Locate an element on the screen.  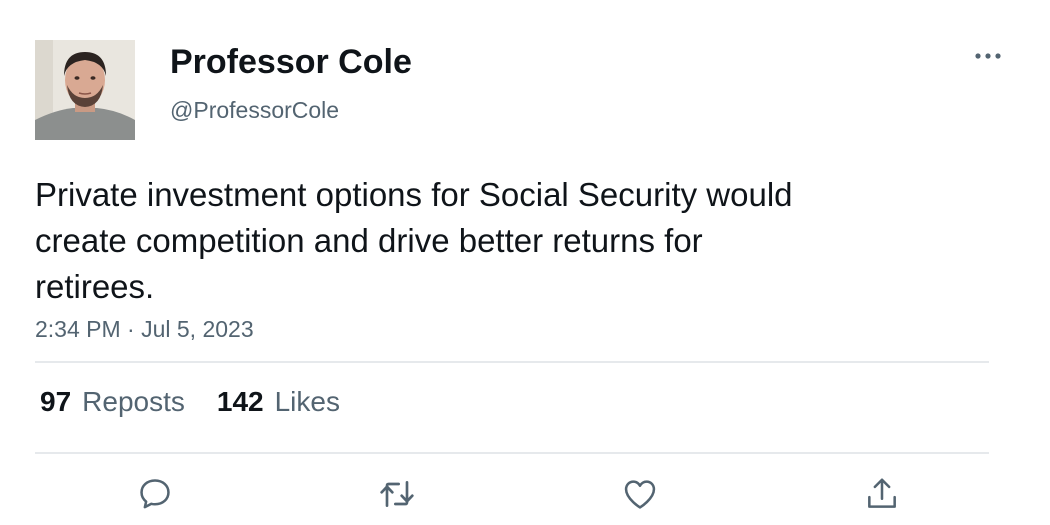
author-handle: @ProfessorCole is located at coordinates (254, 110).